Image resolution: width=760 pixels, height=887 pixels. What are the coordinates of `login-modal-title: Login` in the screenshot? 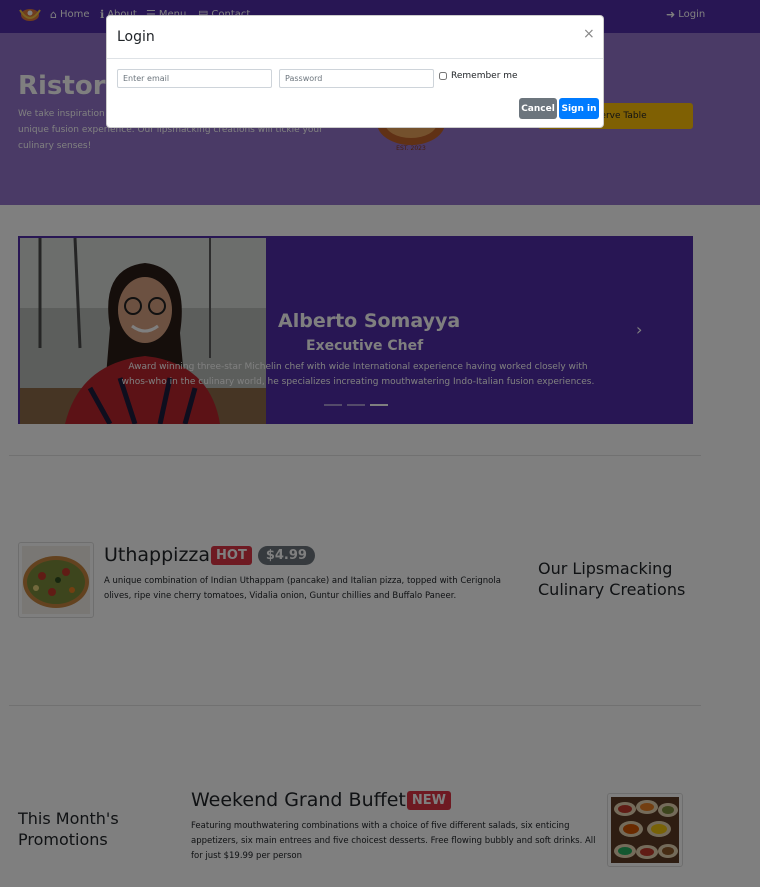 It's located at (136, 37).